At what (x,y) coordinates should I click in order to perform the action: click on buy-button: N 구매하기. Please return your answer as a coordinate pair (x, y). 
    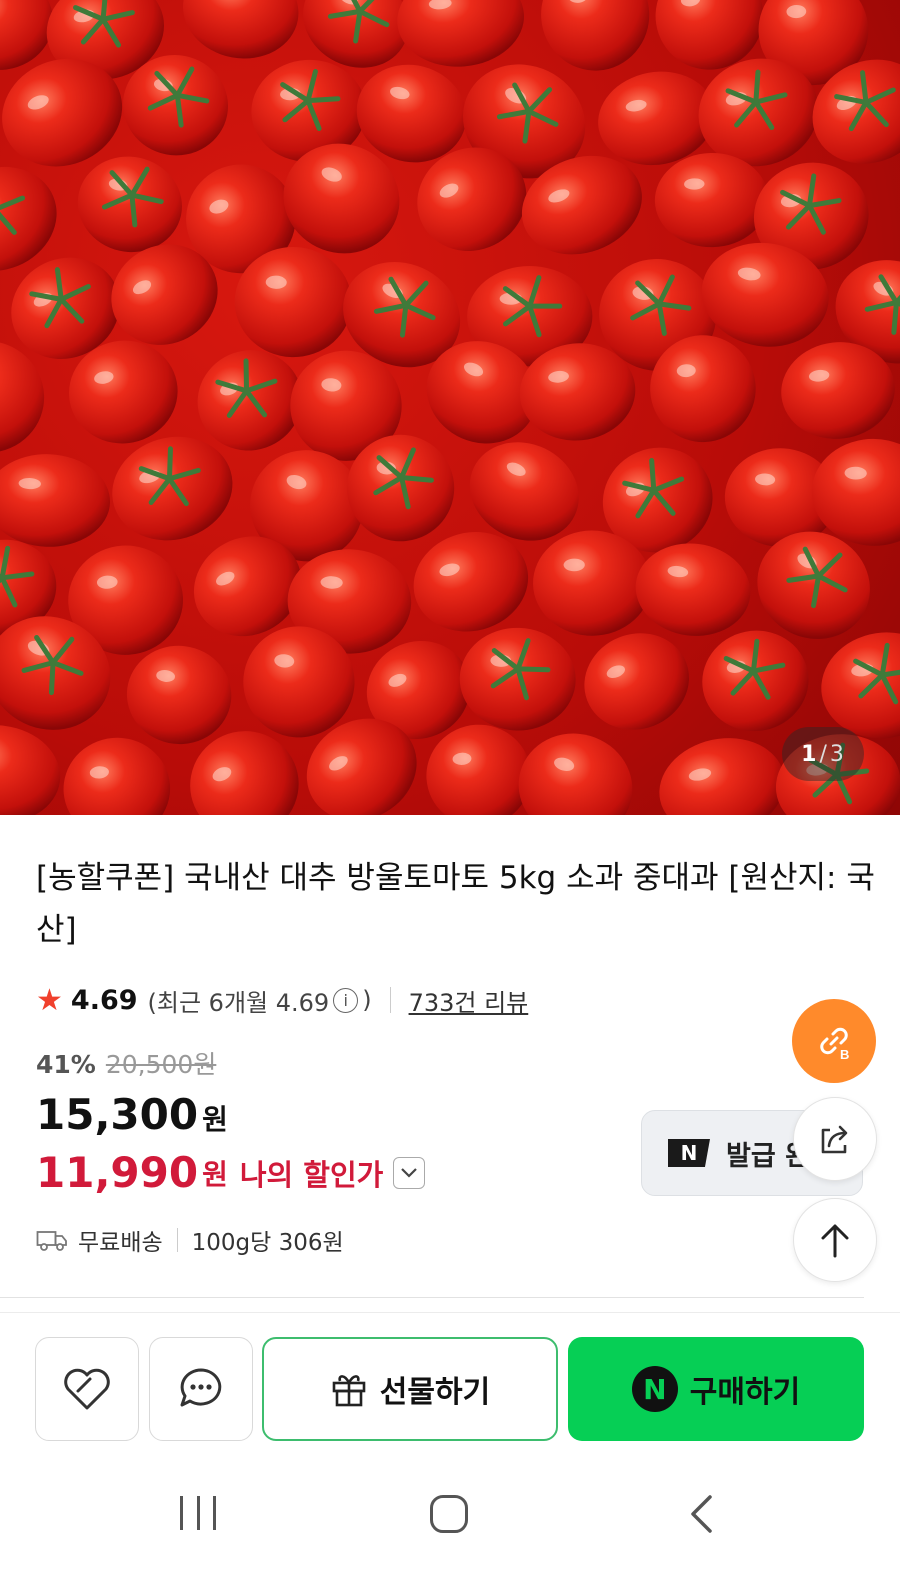
    Looking at the image, I should click on (716, 1389).